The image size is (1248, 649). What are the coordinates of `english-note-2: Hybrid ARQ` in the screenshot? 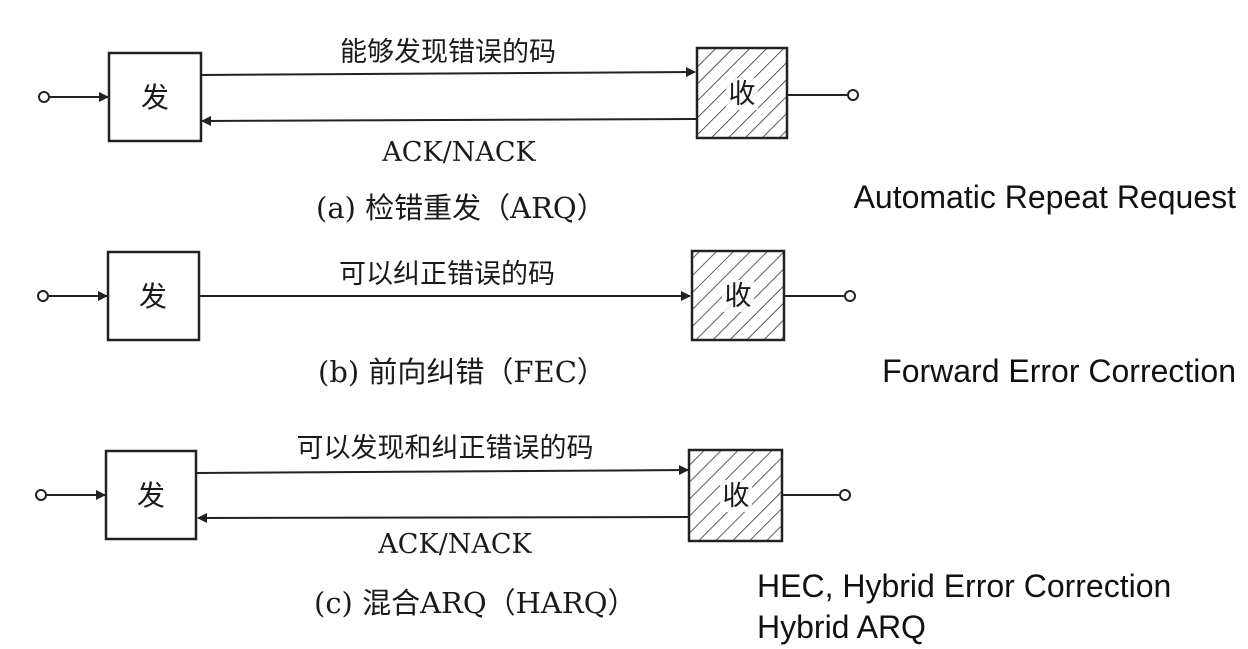 It's located at (841, 627).